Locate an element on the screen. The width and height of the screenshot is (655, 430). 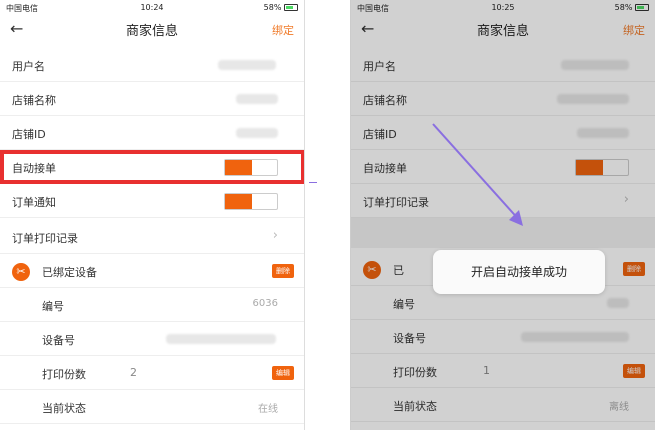
device-tools-icon: ✂ is located at coordinates (21, 272).